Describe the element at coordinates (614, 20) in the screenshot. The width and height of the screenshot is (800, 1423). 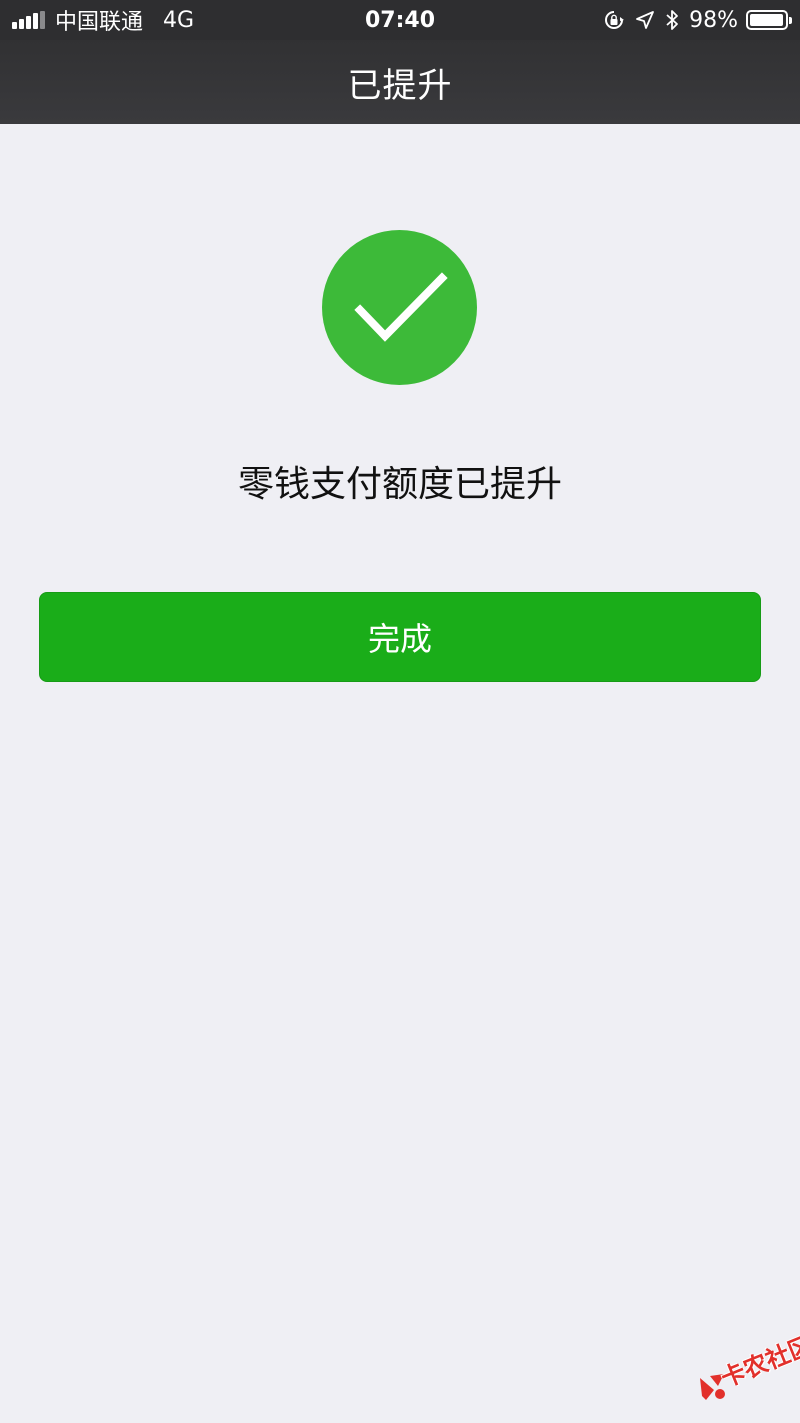
I see `rotation-lock-icon` at that location.